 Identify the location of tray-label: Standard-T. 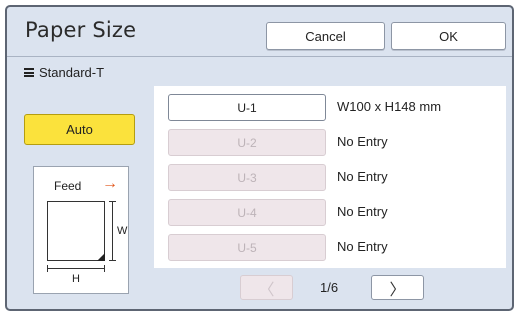
(64, 72).